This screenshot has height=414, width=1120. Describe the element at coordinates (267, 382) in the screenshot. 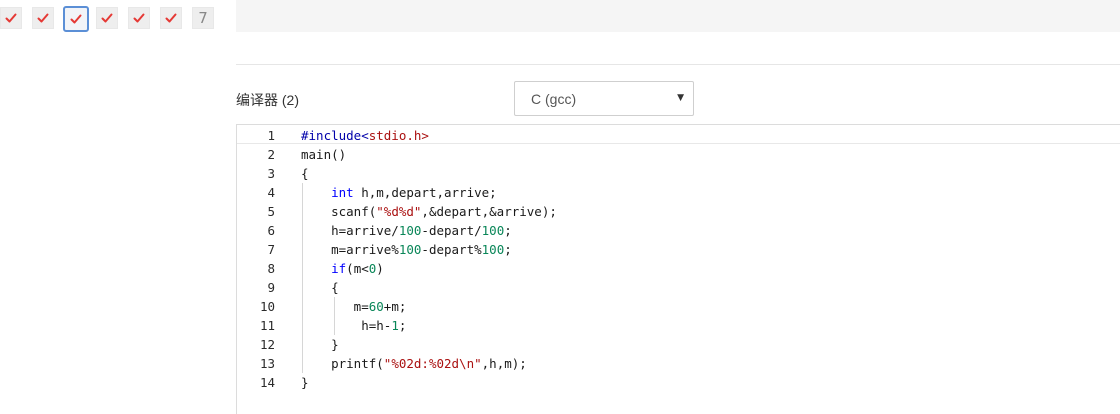

I see `line-number: 14` at that location.